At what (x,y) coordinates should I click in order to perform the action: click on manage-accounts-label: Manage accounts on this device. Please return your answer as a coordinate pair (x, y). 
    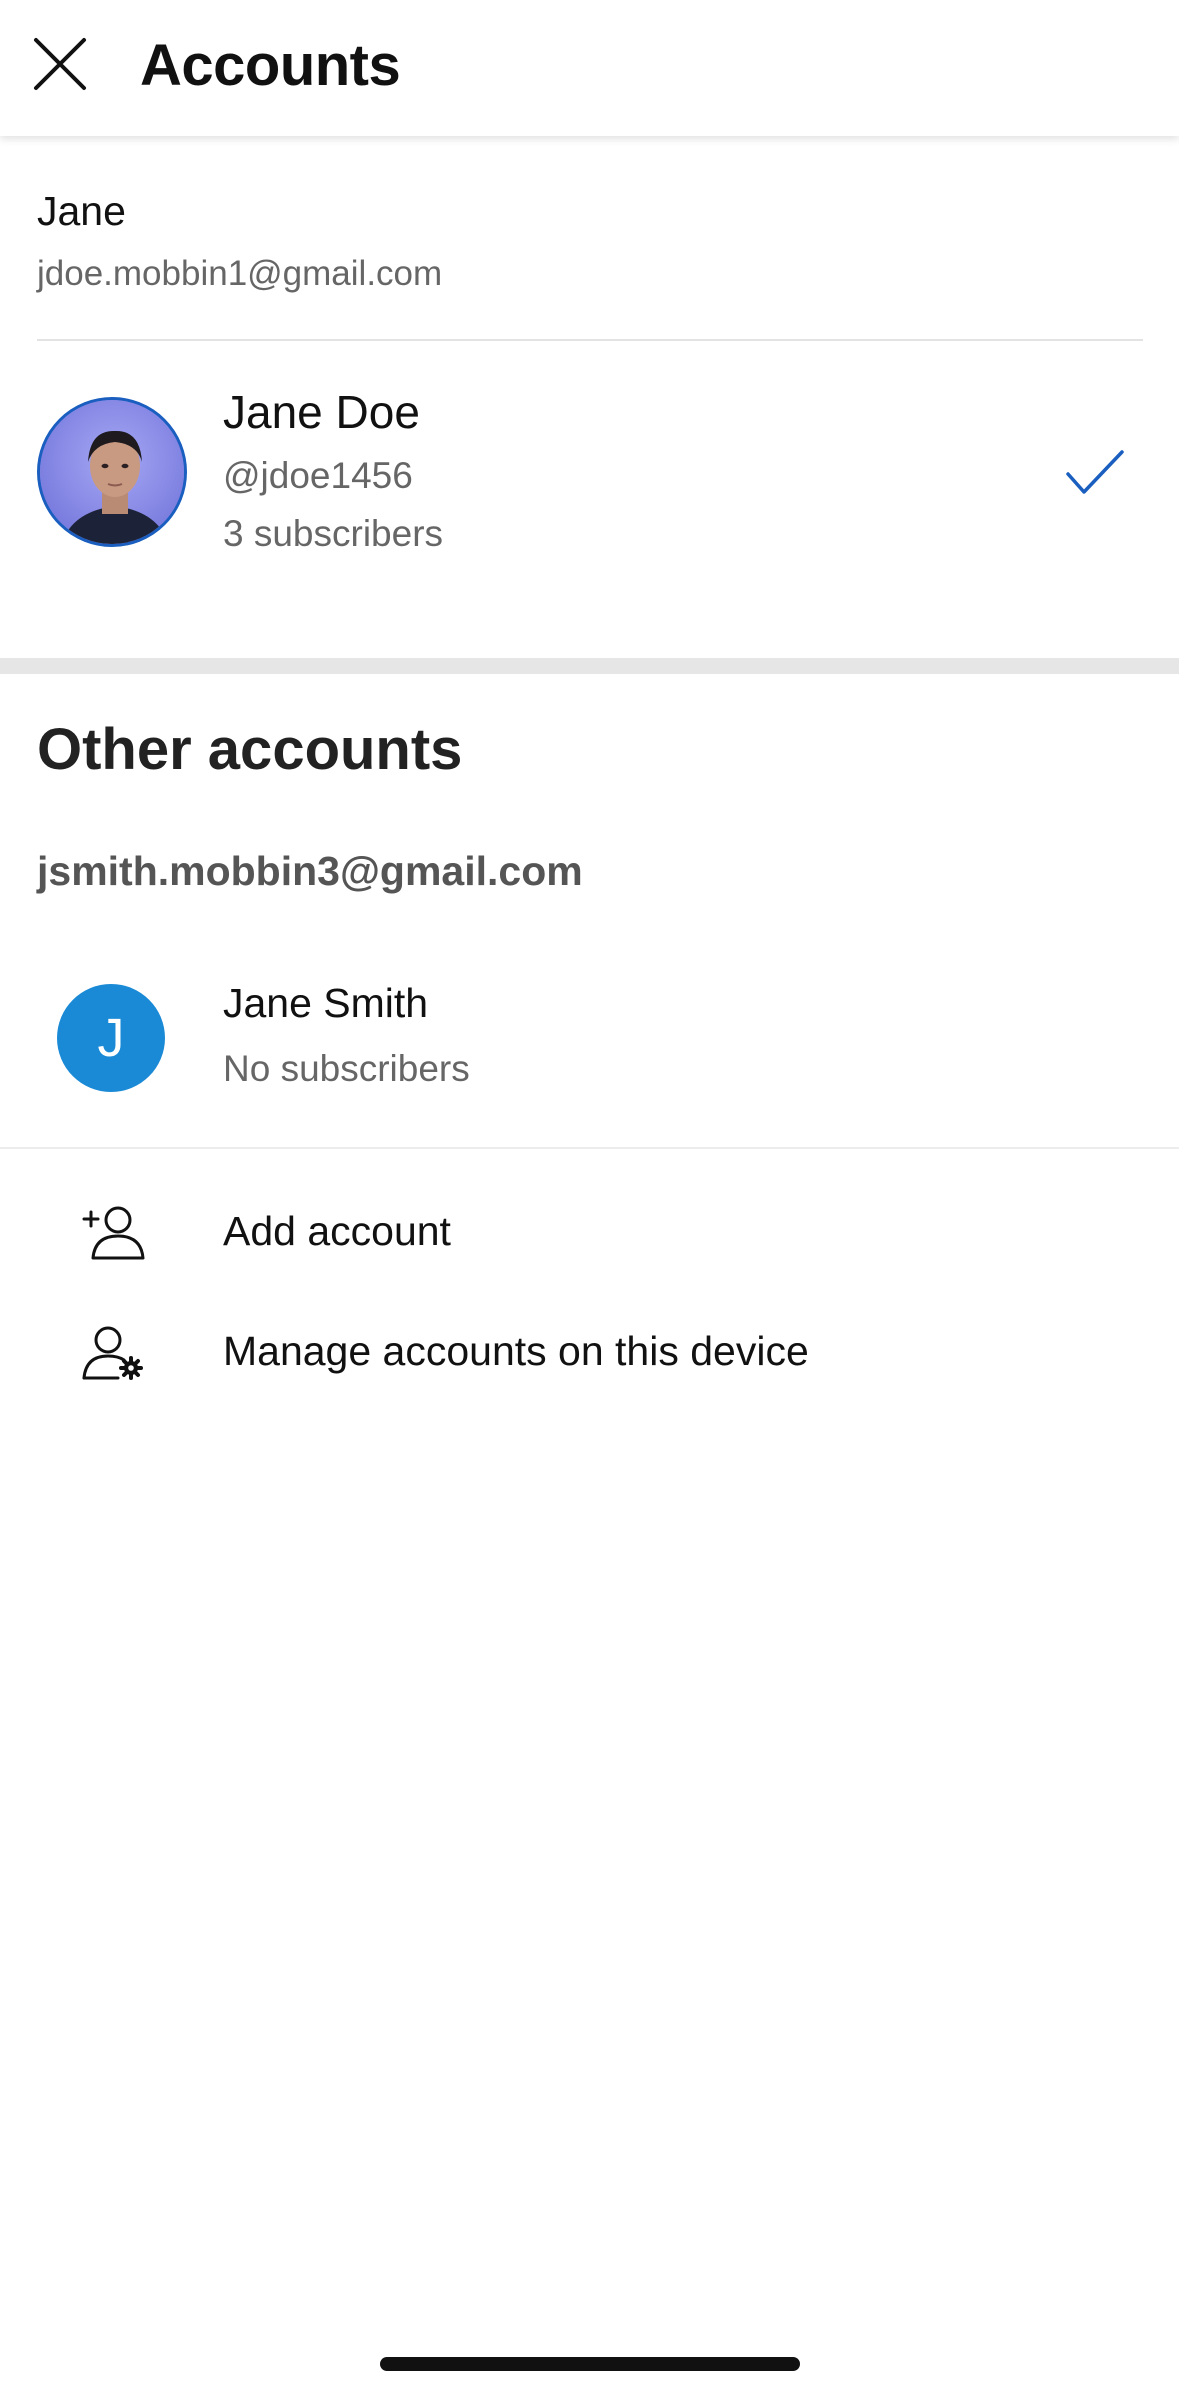
    Looking at the image, I should click on (516, 1351).